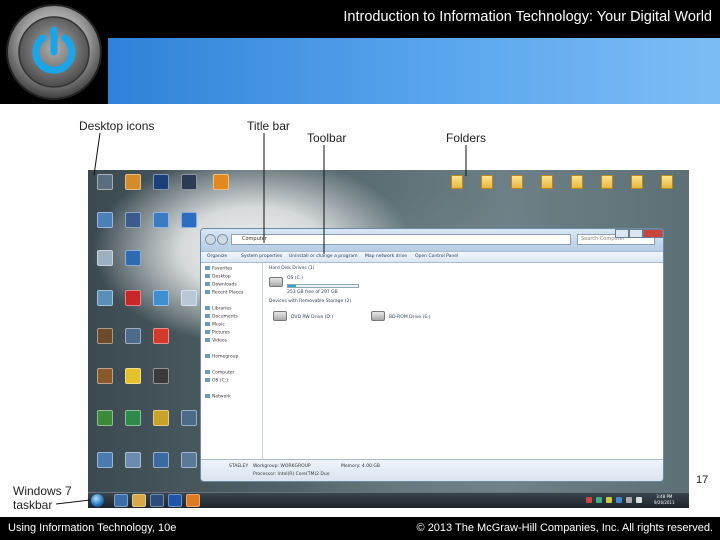 Image resolution: width=720 pixels, height=540 pixels. Describe the element at coordinates (139, 500) in the screenshot. I see `explorer-taskbar-icon` at that location.